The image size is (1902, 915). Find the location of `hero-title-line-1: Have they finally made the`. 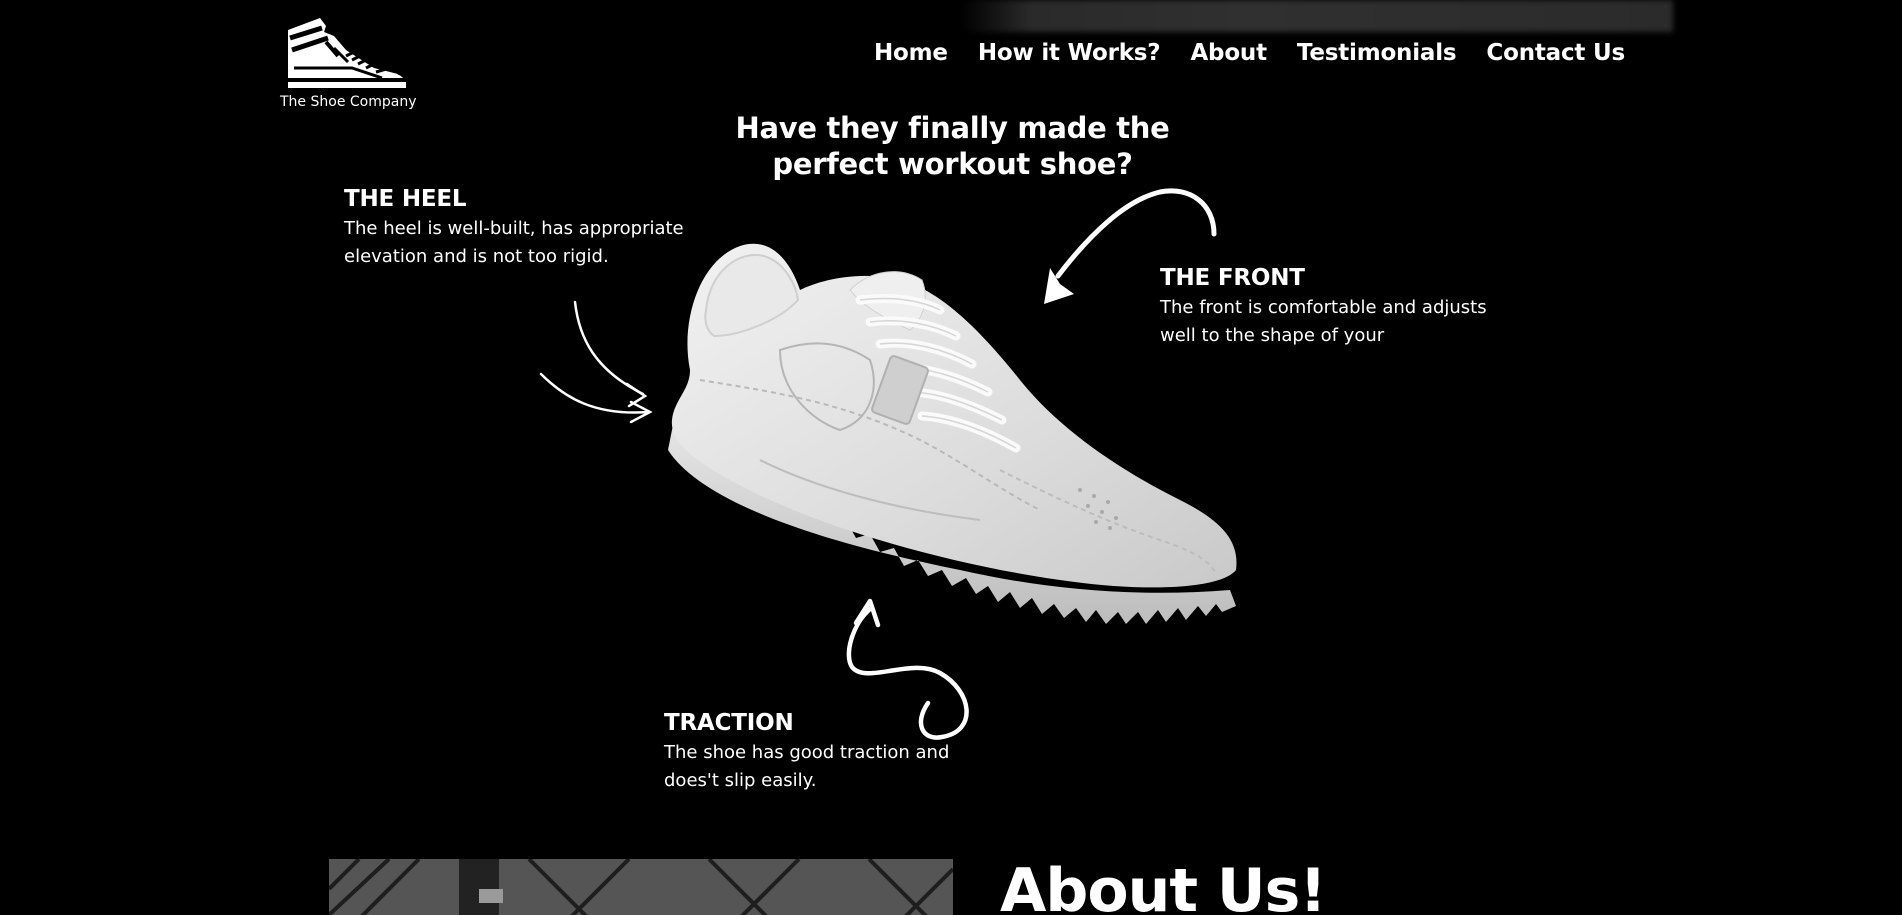

hero-title-line-1: Have they finally made the is located at coordinates (952, 128).